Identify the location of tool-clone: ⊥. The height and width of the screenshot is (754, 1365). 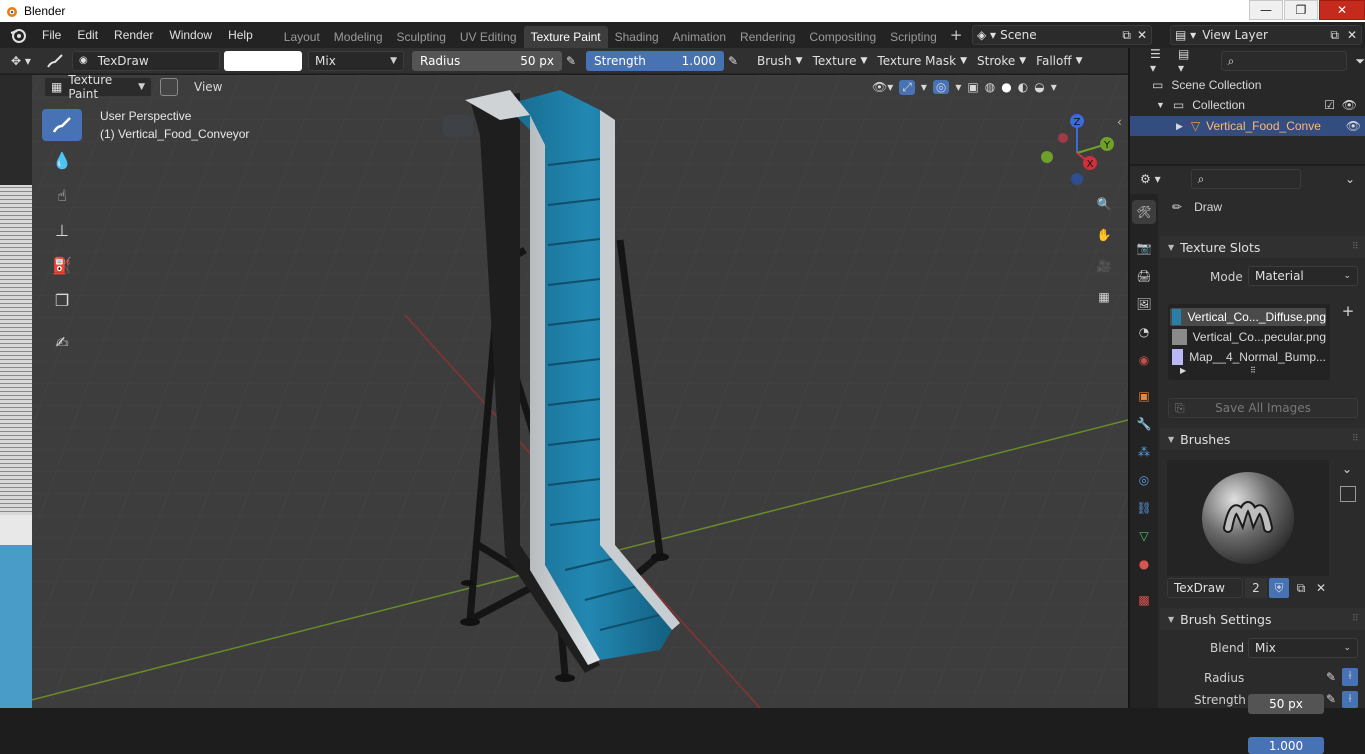
(62, 230).